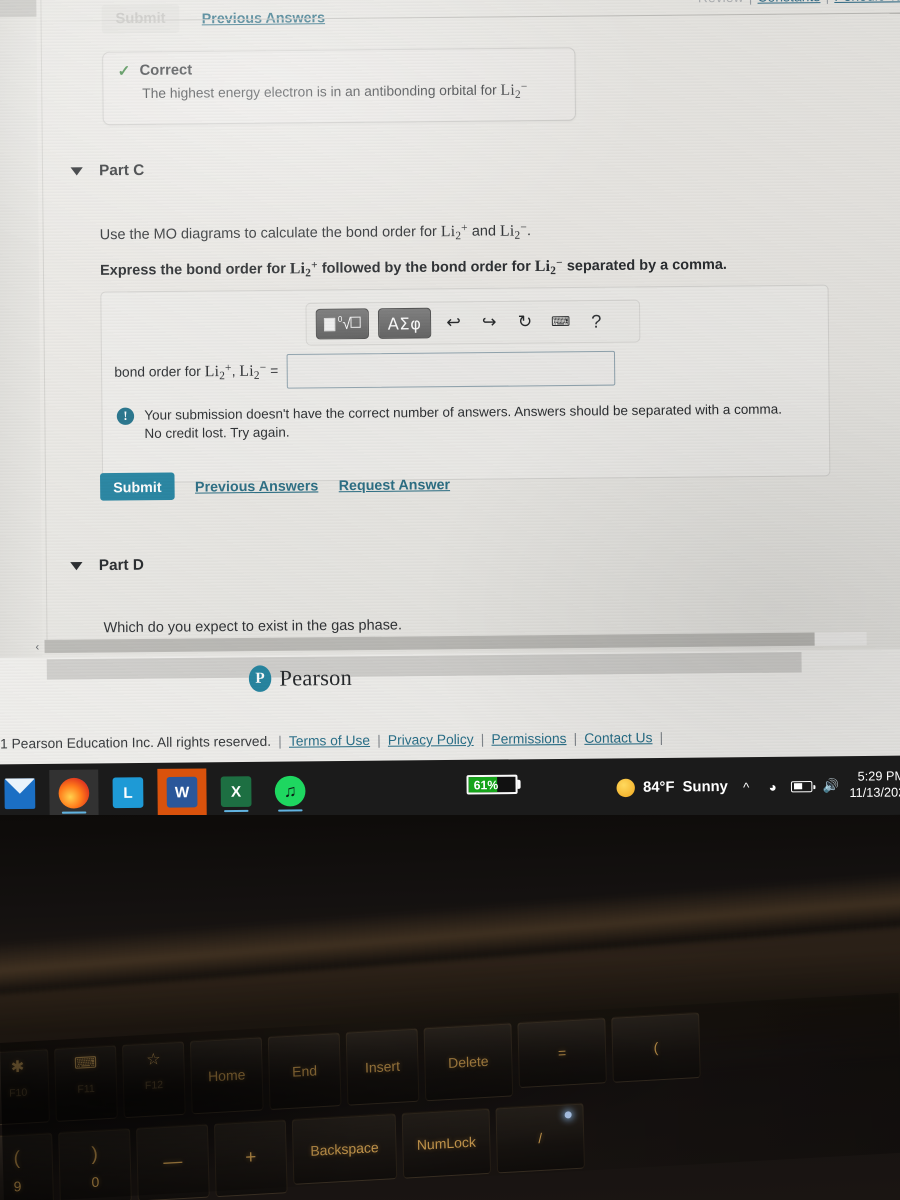 The width and height of the screenshot is (900, 1200). Describe the element at coordinates (382, 1066) in the screenshot. I see `key-insert: Insert` at that location.